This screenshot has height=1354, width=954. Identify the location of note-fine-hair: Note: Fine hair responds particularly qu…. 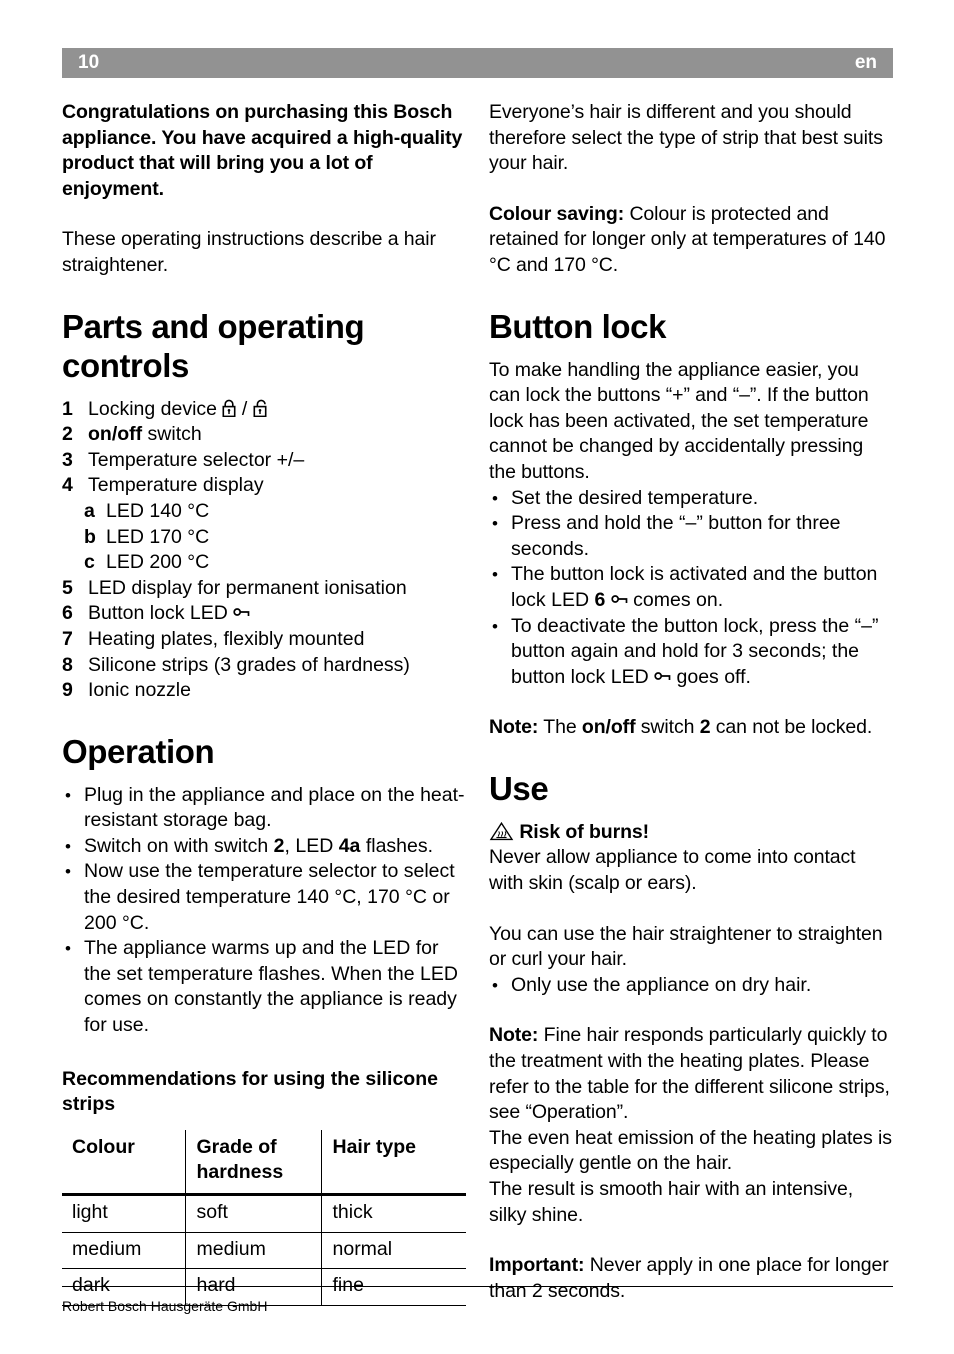
(691, 1074).